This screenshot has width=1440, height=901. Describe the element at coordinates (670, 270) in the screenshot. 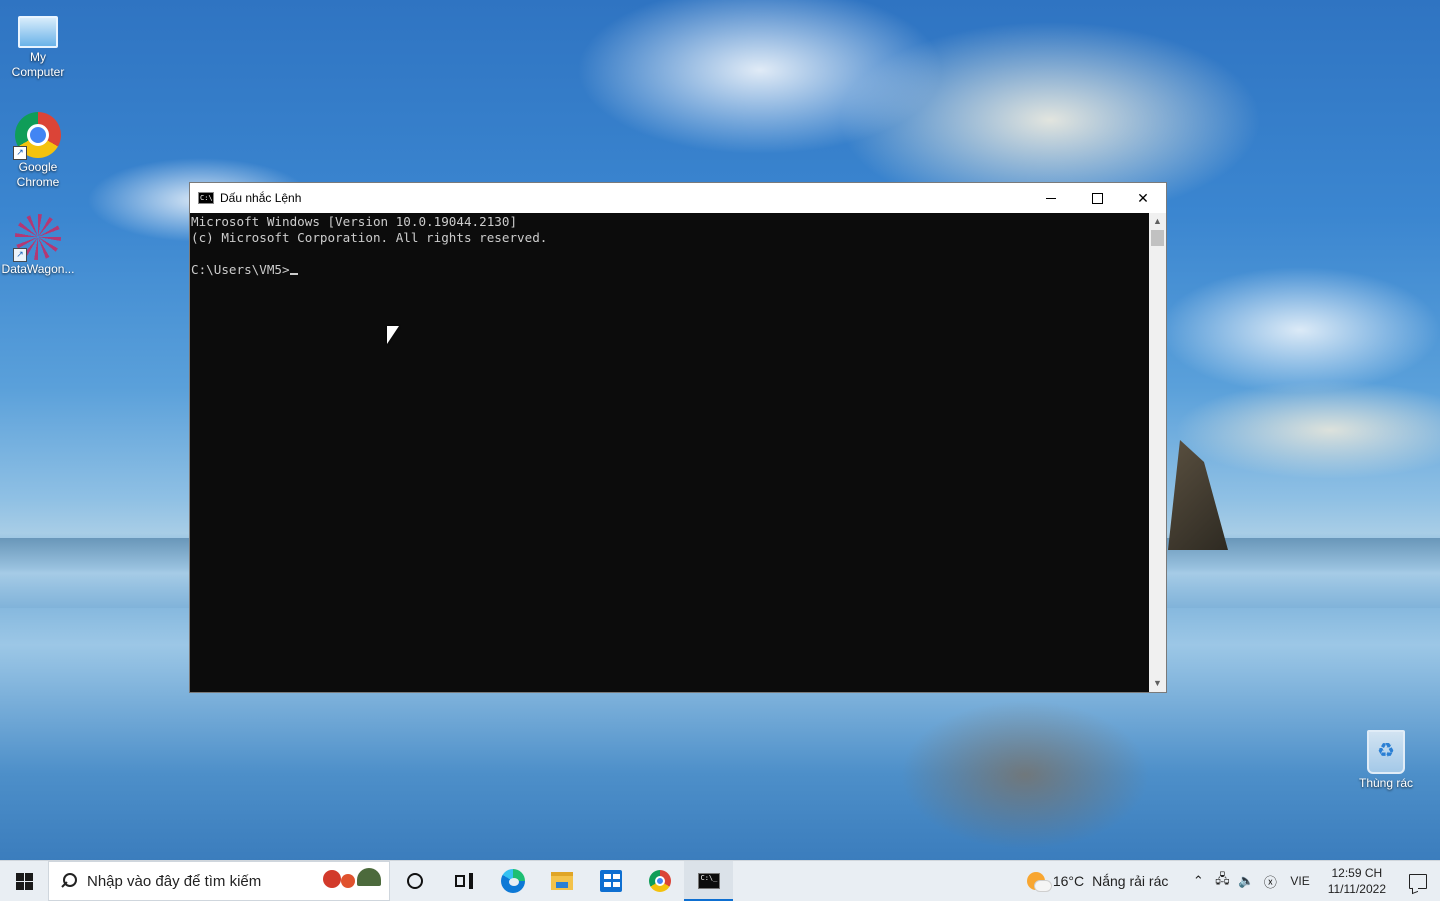

I see `console-prompt-line: C:\Users\VM5>` at that location.